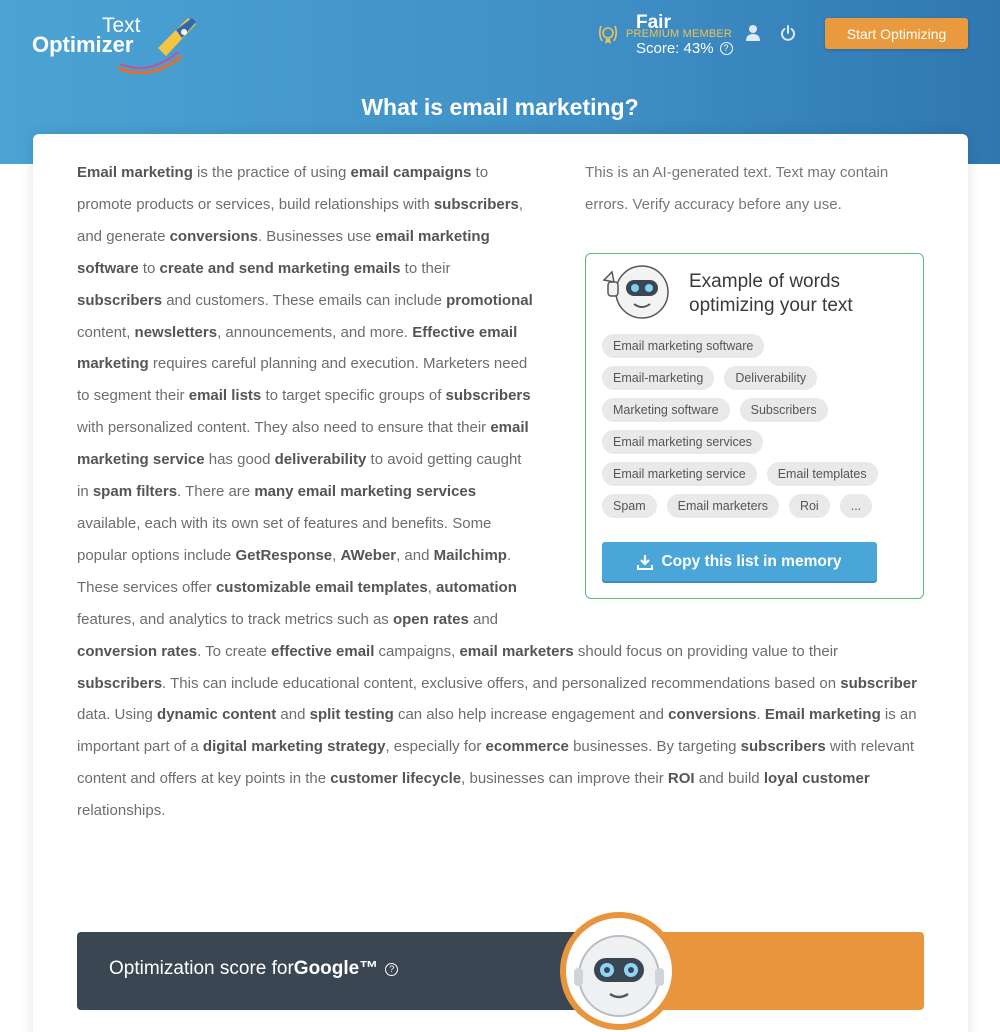  Describe the element at coordinates (896, 33) in the screenshot. I see `start-optimizing-button: Start Optimizing` at that location.